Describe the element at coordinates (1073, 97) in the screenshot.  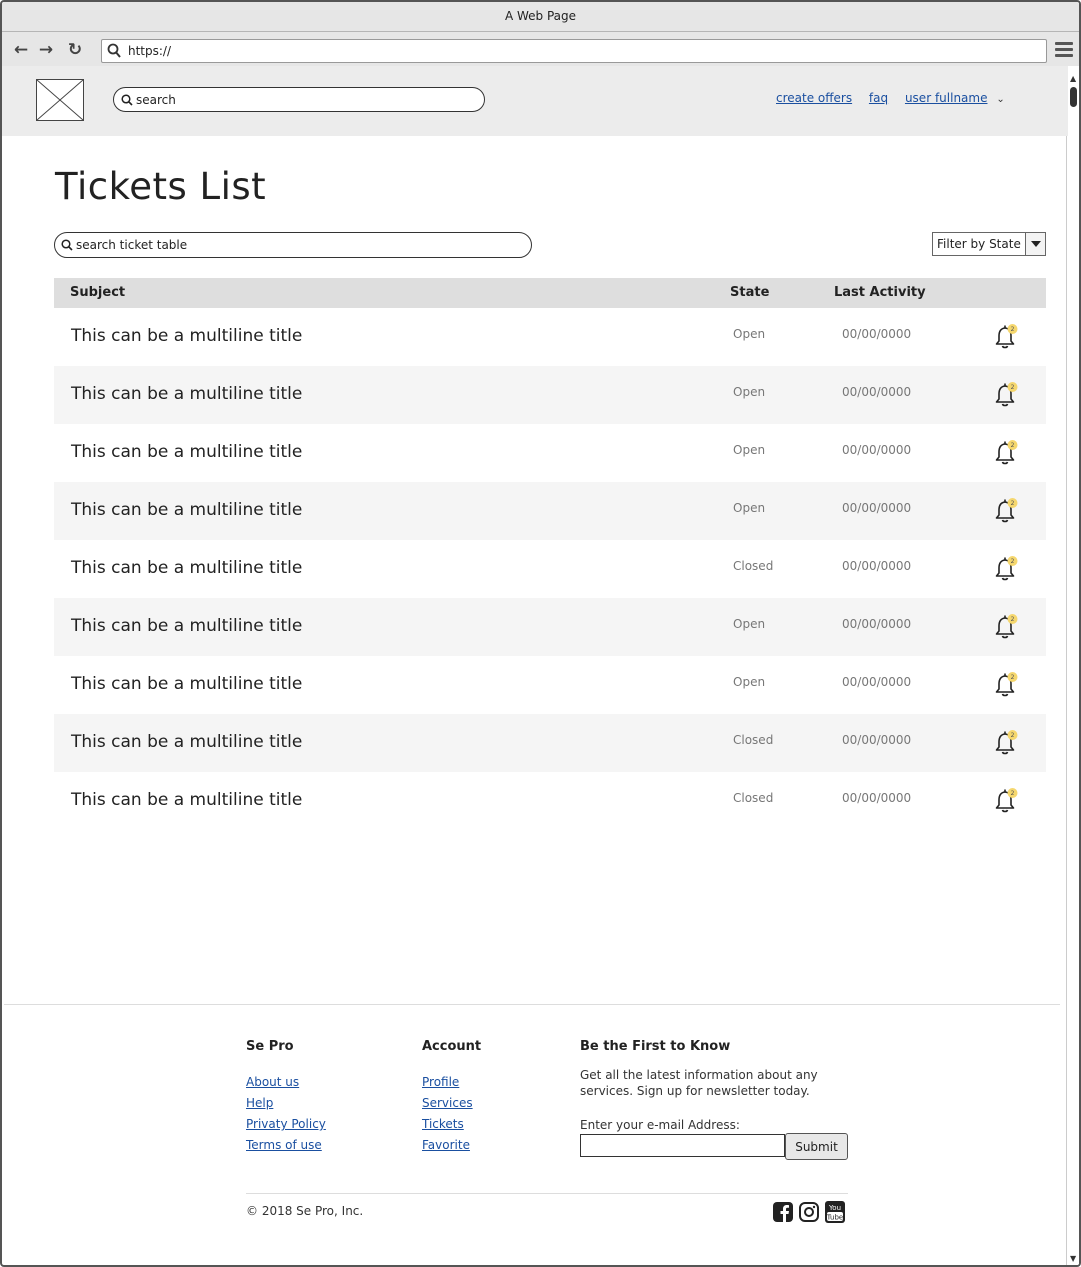
I see `scroll-thumb` at that location.